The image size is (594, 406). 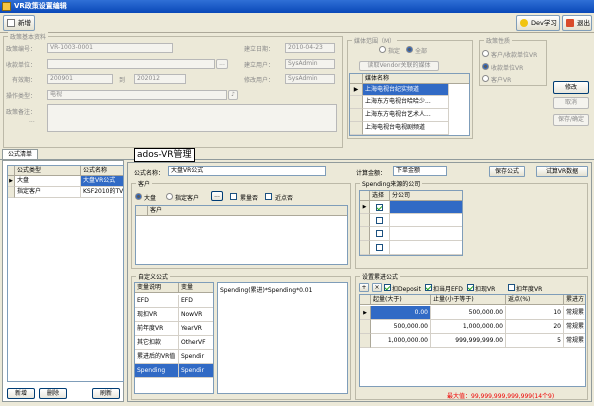 What do you see at coordinates (538, 23) in the screenshot?
I see `dev-study-button: Dev学习` at bounding box center [538, 23].